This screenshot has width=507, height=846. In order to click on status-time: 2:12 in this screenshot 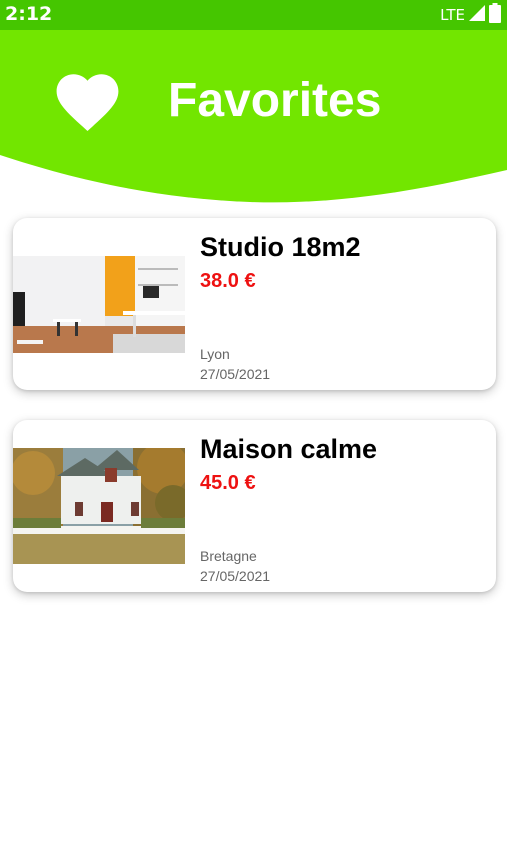, I will do `click(29, 14)`.